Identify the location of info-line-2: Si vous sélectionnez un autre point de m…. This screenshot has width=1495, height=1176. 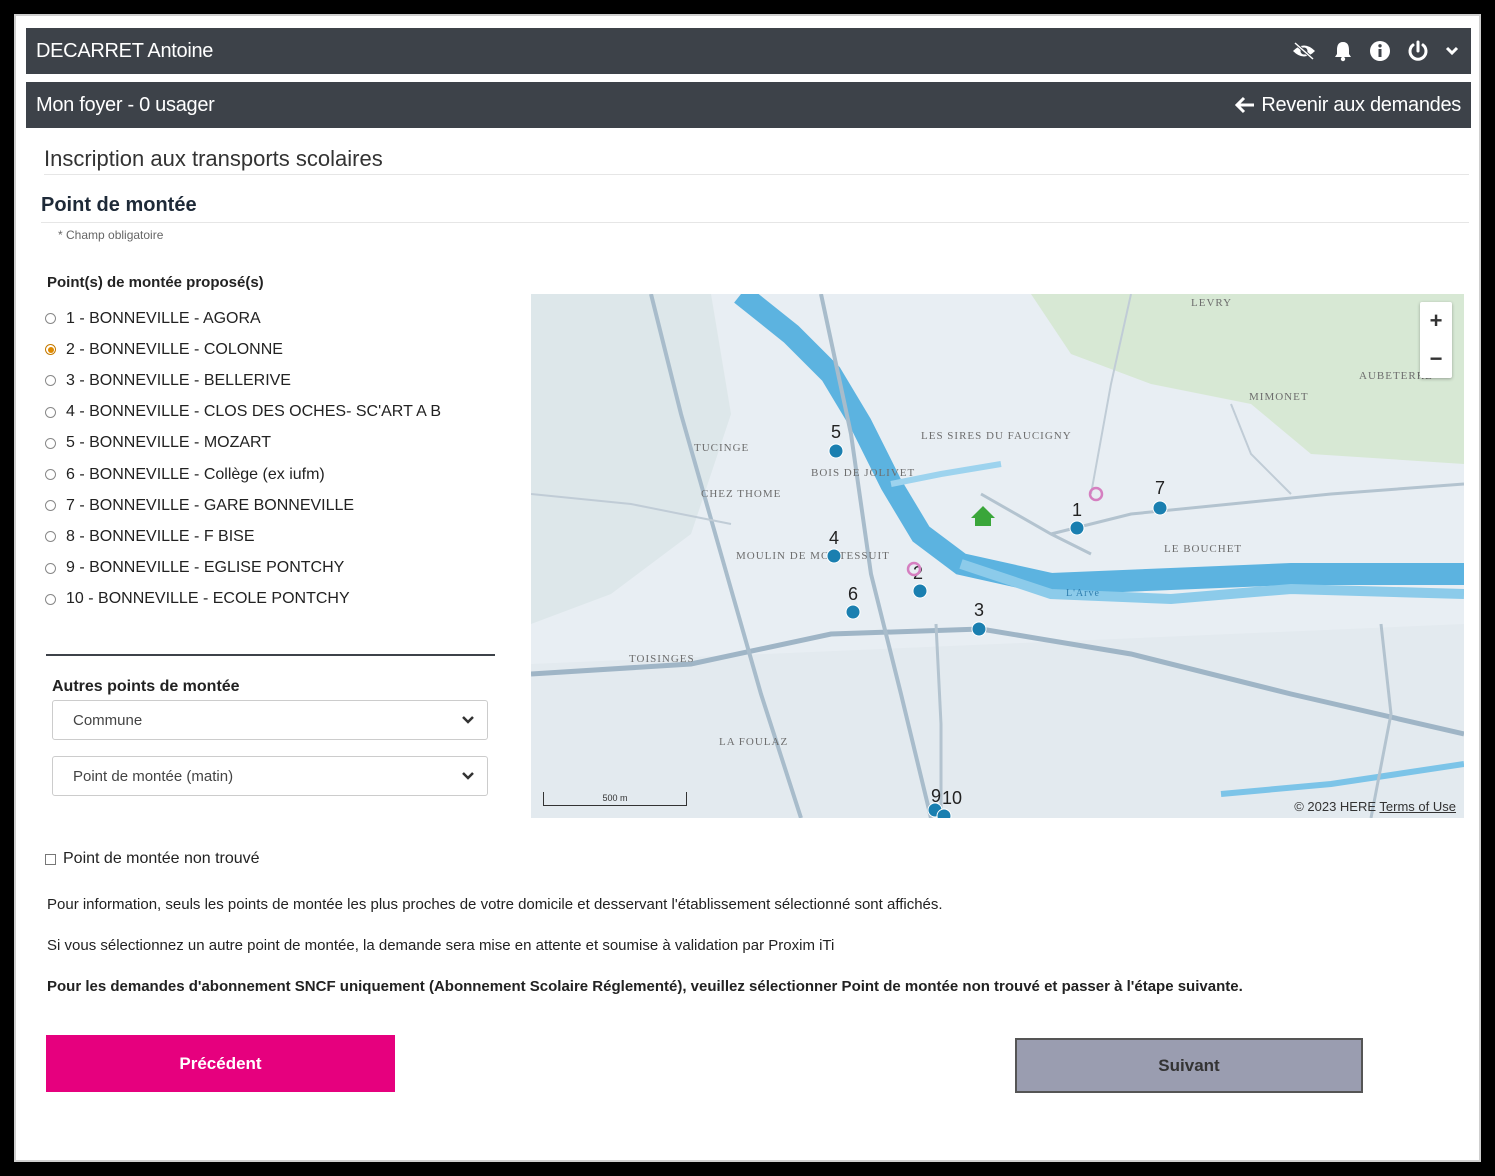
(441, 945).